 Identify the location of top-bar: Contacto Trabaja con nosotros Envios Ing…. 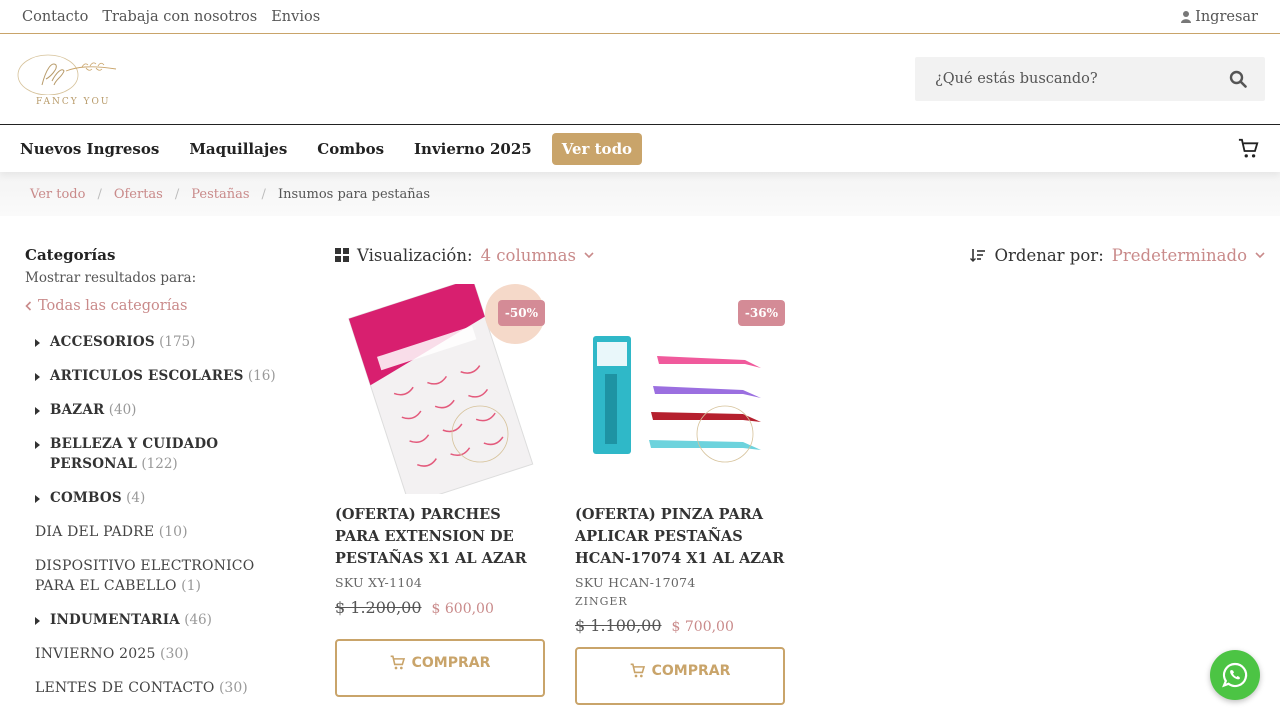
(640, 17).